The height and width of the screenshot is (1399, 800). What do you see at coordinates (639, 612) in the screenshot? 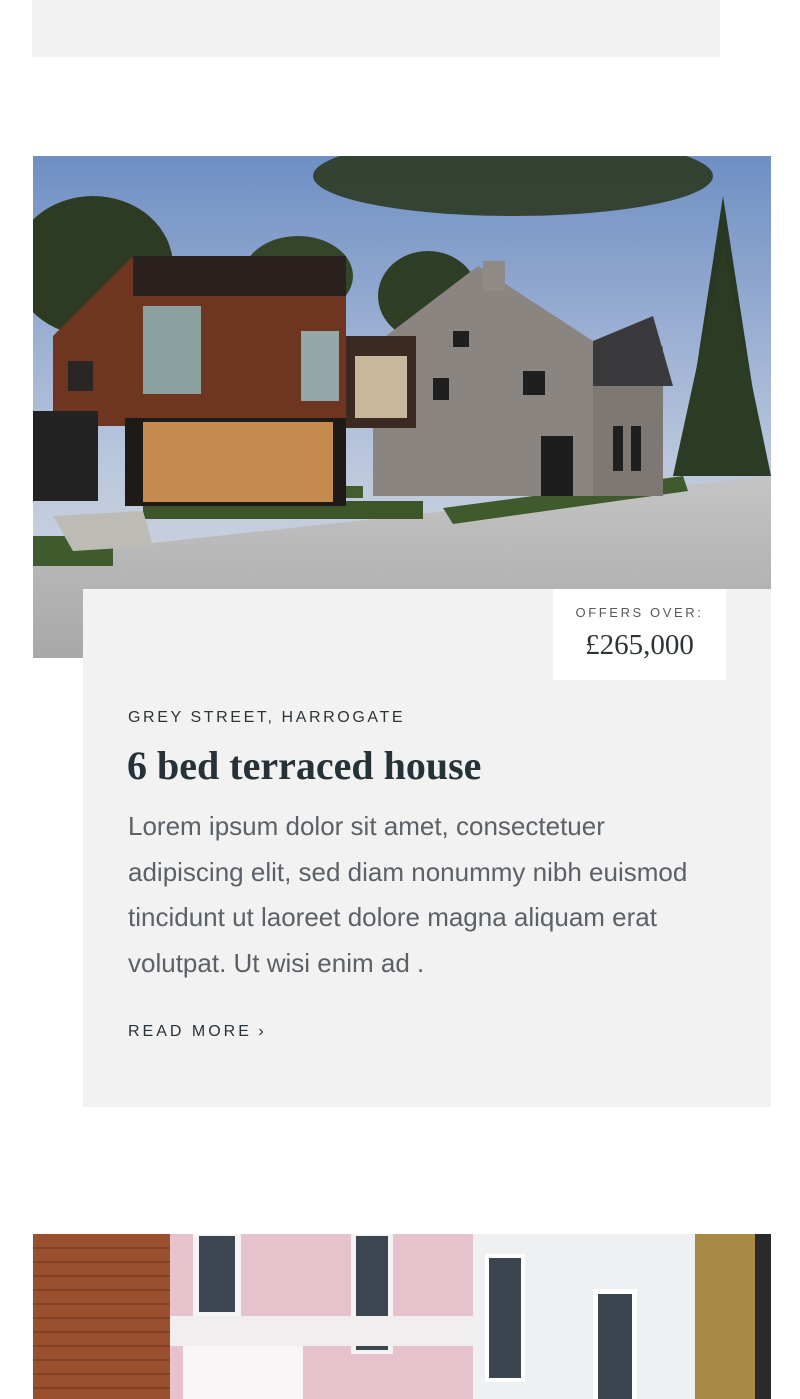
I see `price-label: OFFERS OVER:` at bounding box center [639, 612].